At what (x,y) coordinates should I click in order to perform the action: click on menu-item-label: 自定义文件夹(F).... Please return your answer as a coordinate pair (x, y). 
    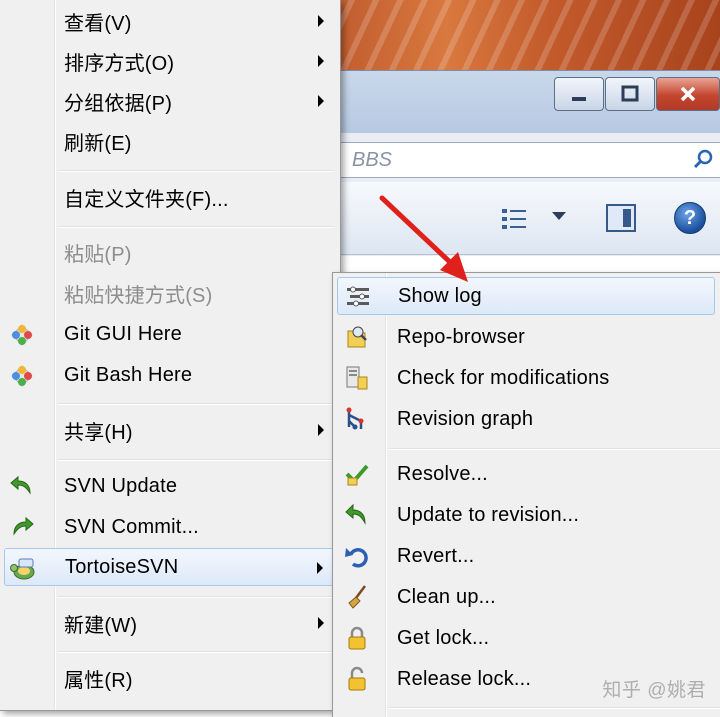
    Looking at the image, I should click on (146, 199).